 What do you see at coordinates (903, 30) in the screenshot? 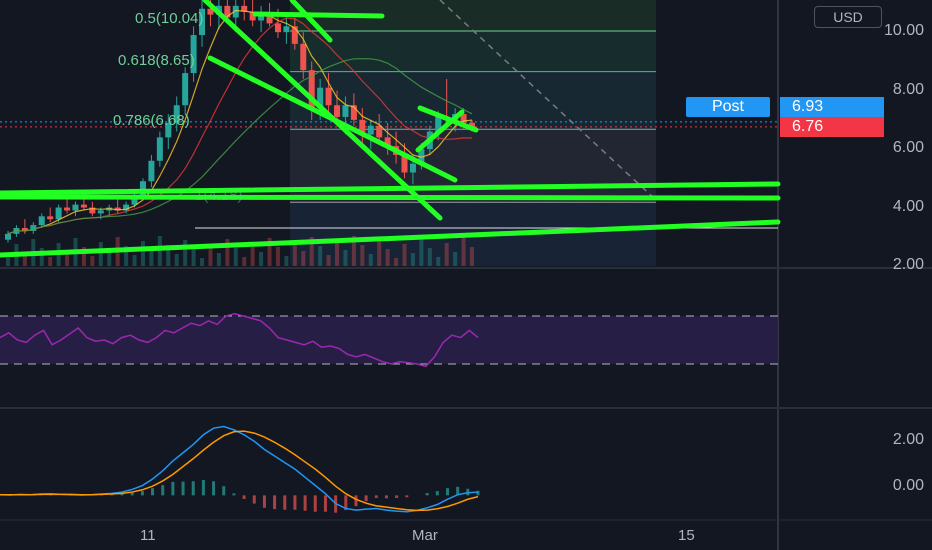
I see `price-tick-10: 10.00` at bounding box center [903, 30].